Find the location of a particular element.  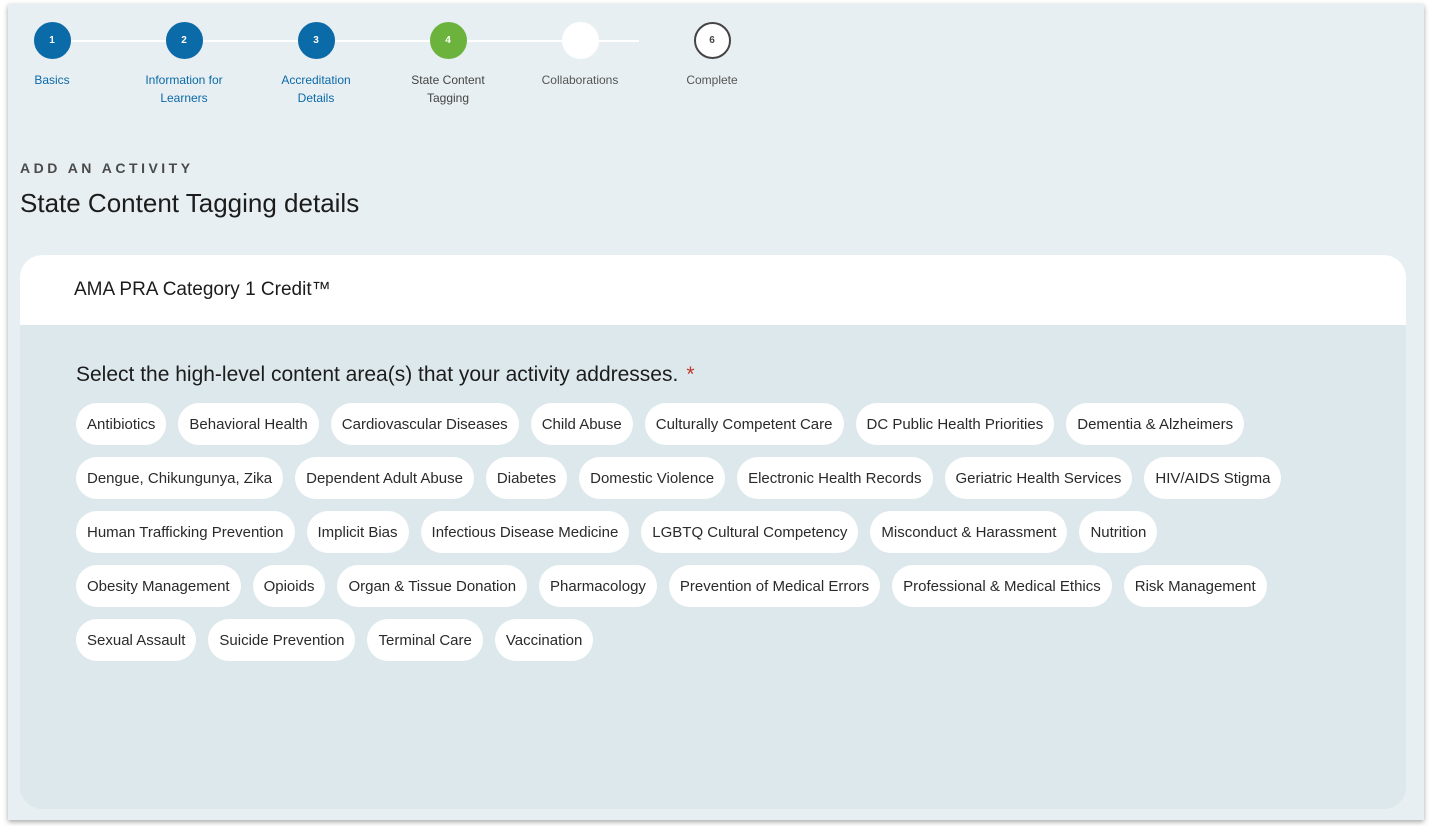

step-number-circle: 4 is located at coordinates (448, 40).